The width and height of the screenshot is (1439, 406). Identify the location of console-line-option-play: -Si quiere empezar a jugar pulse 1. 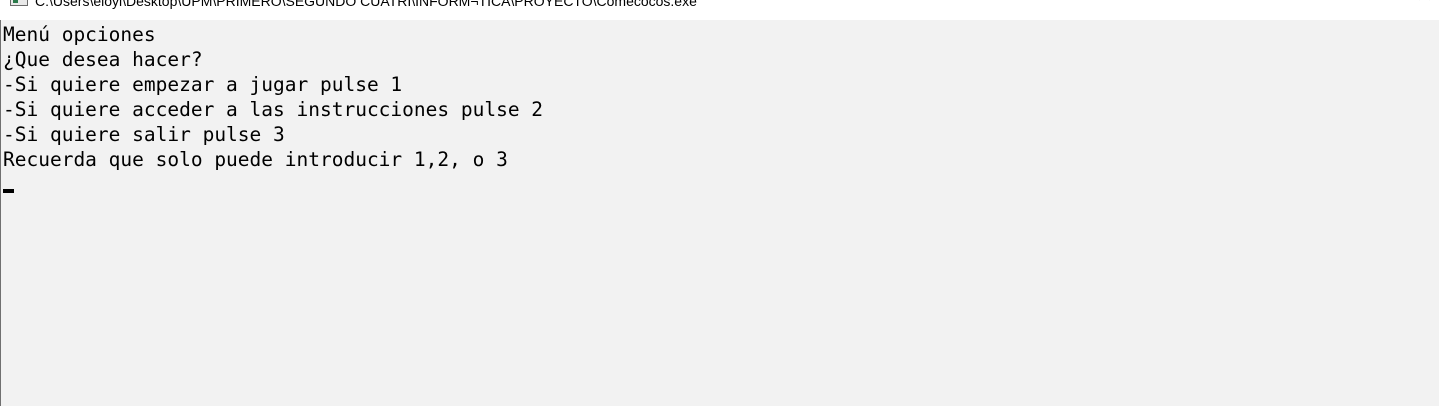
(203, 84).